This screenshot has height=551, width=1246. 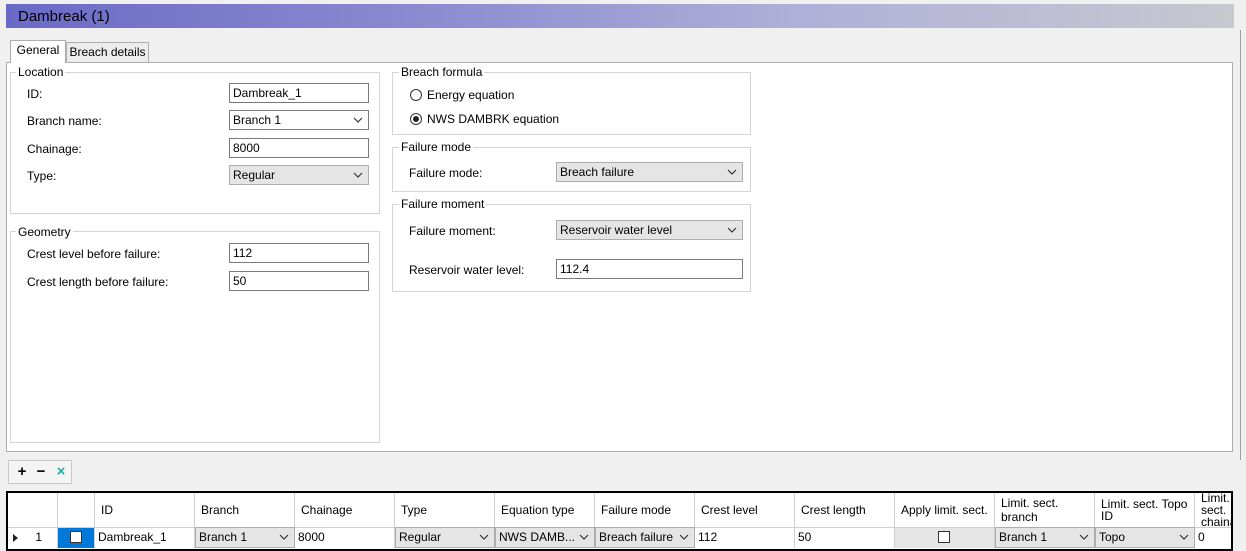 What do you see at coordinates (416, 119) in the screenshot?
I see `nws-dambrk-radio` at bounding box center [416, 119].